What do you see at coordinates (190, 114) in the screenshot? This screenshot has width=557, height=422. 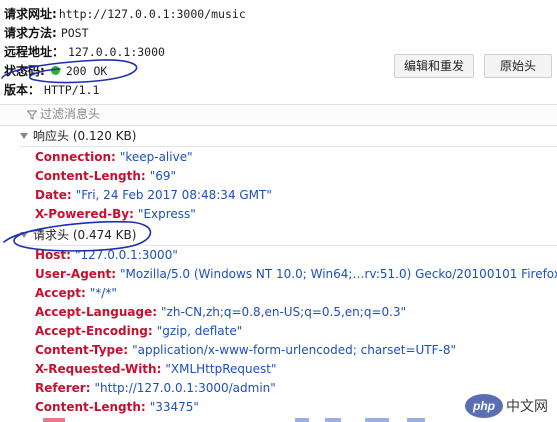 I see `filter-headers-input` at bounding box center [190, 114].